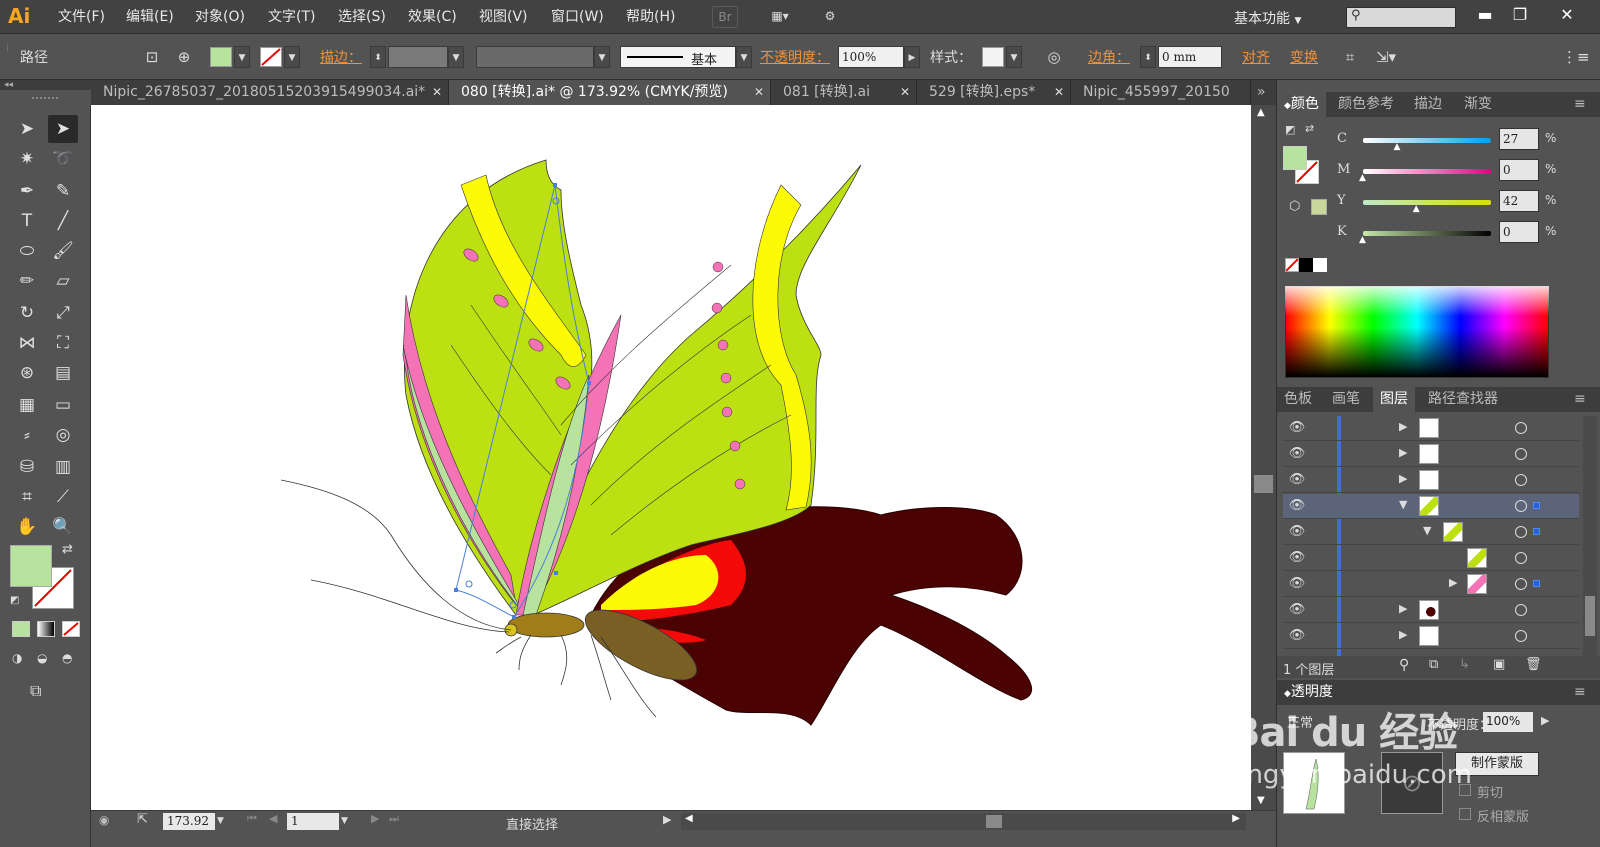  Describe the element at coordinates (1508, 722) in the screenshot. I see `opacity-field: 100%` at that location.